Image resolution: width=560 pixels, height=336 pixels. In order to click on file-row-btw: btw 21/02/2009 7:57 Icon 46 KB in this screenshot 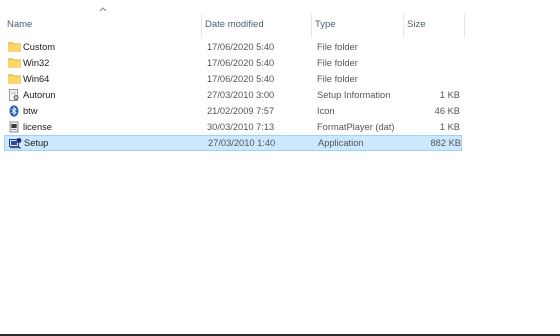, I will do `click(233, 111)`.